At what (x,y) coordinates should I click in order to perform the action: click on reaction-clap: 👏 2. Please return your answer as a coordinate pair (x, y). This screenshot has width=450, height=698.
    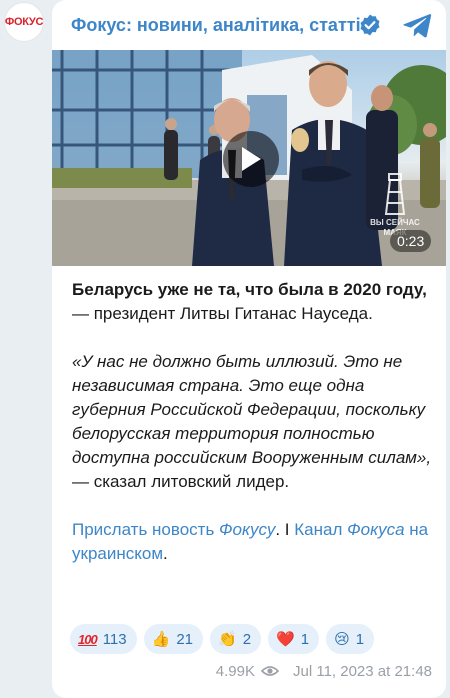
    Looking at the image, I should click on (236, 639).